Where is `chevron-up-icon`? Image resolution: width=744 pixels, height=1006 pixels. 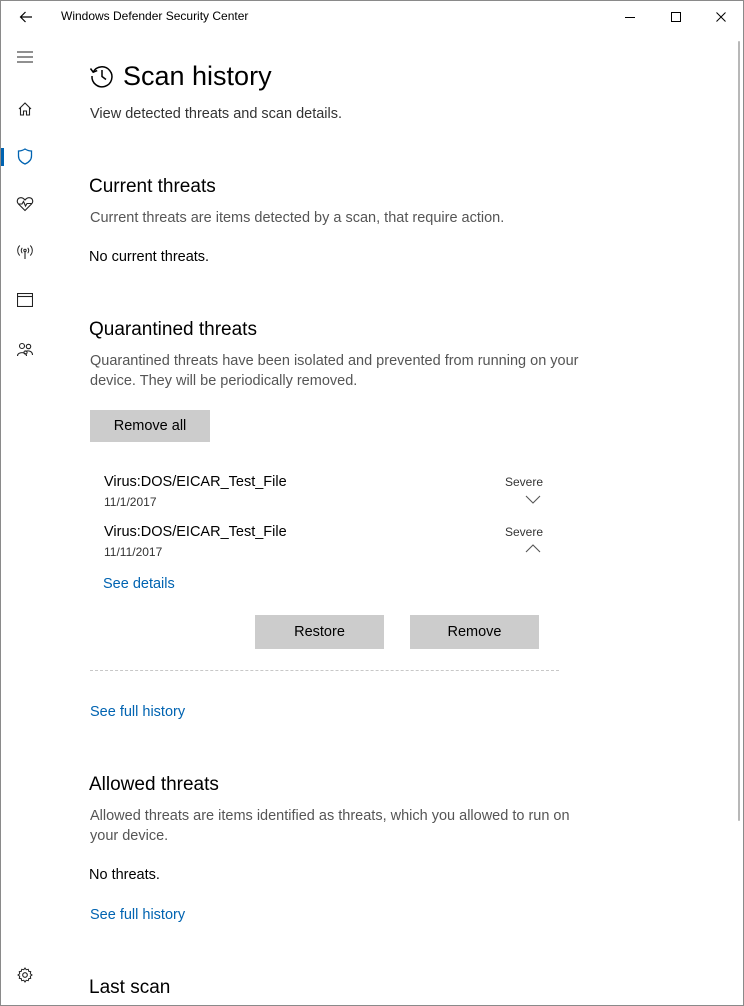 chevron-up-icon is located at coordinates (533, 547).